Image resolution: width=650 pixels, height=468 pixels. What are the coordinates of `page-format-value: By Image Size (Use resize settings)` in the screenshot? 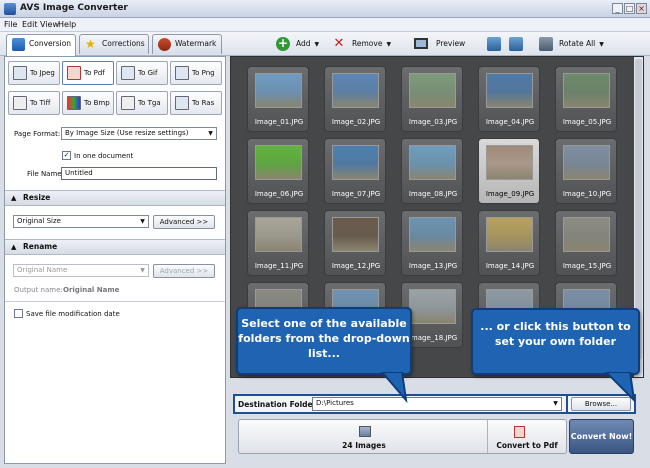 It's located at (127, 133).